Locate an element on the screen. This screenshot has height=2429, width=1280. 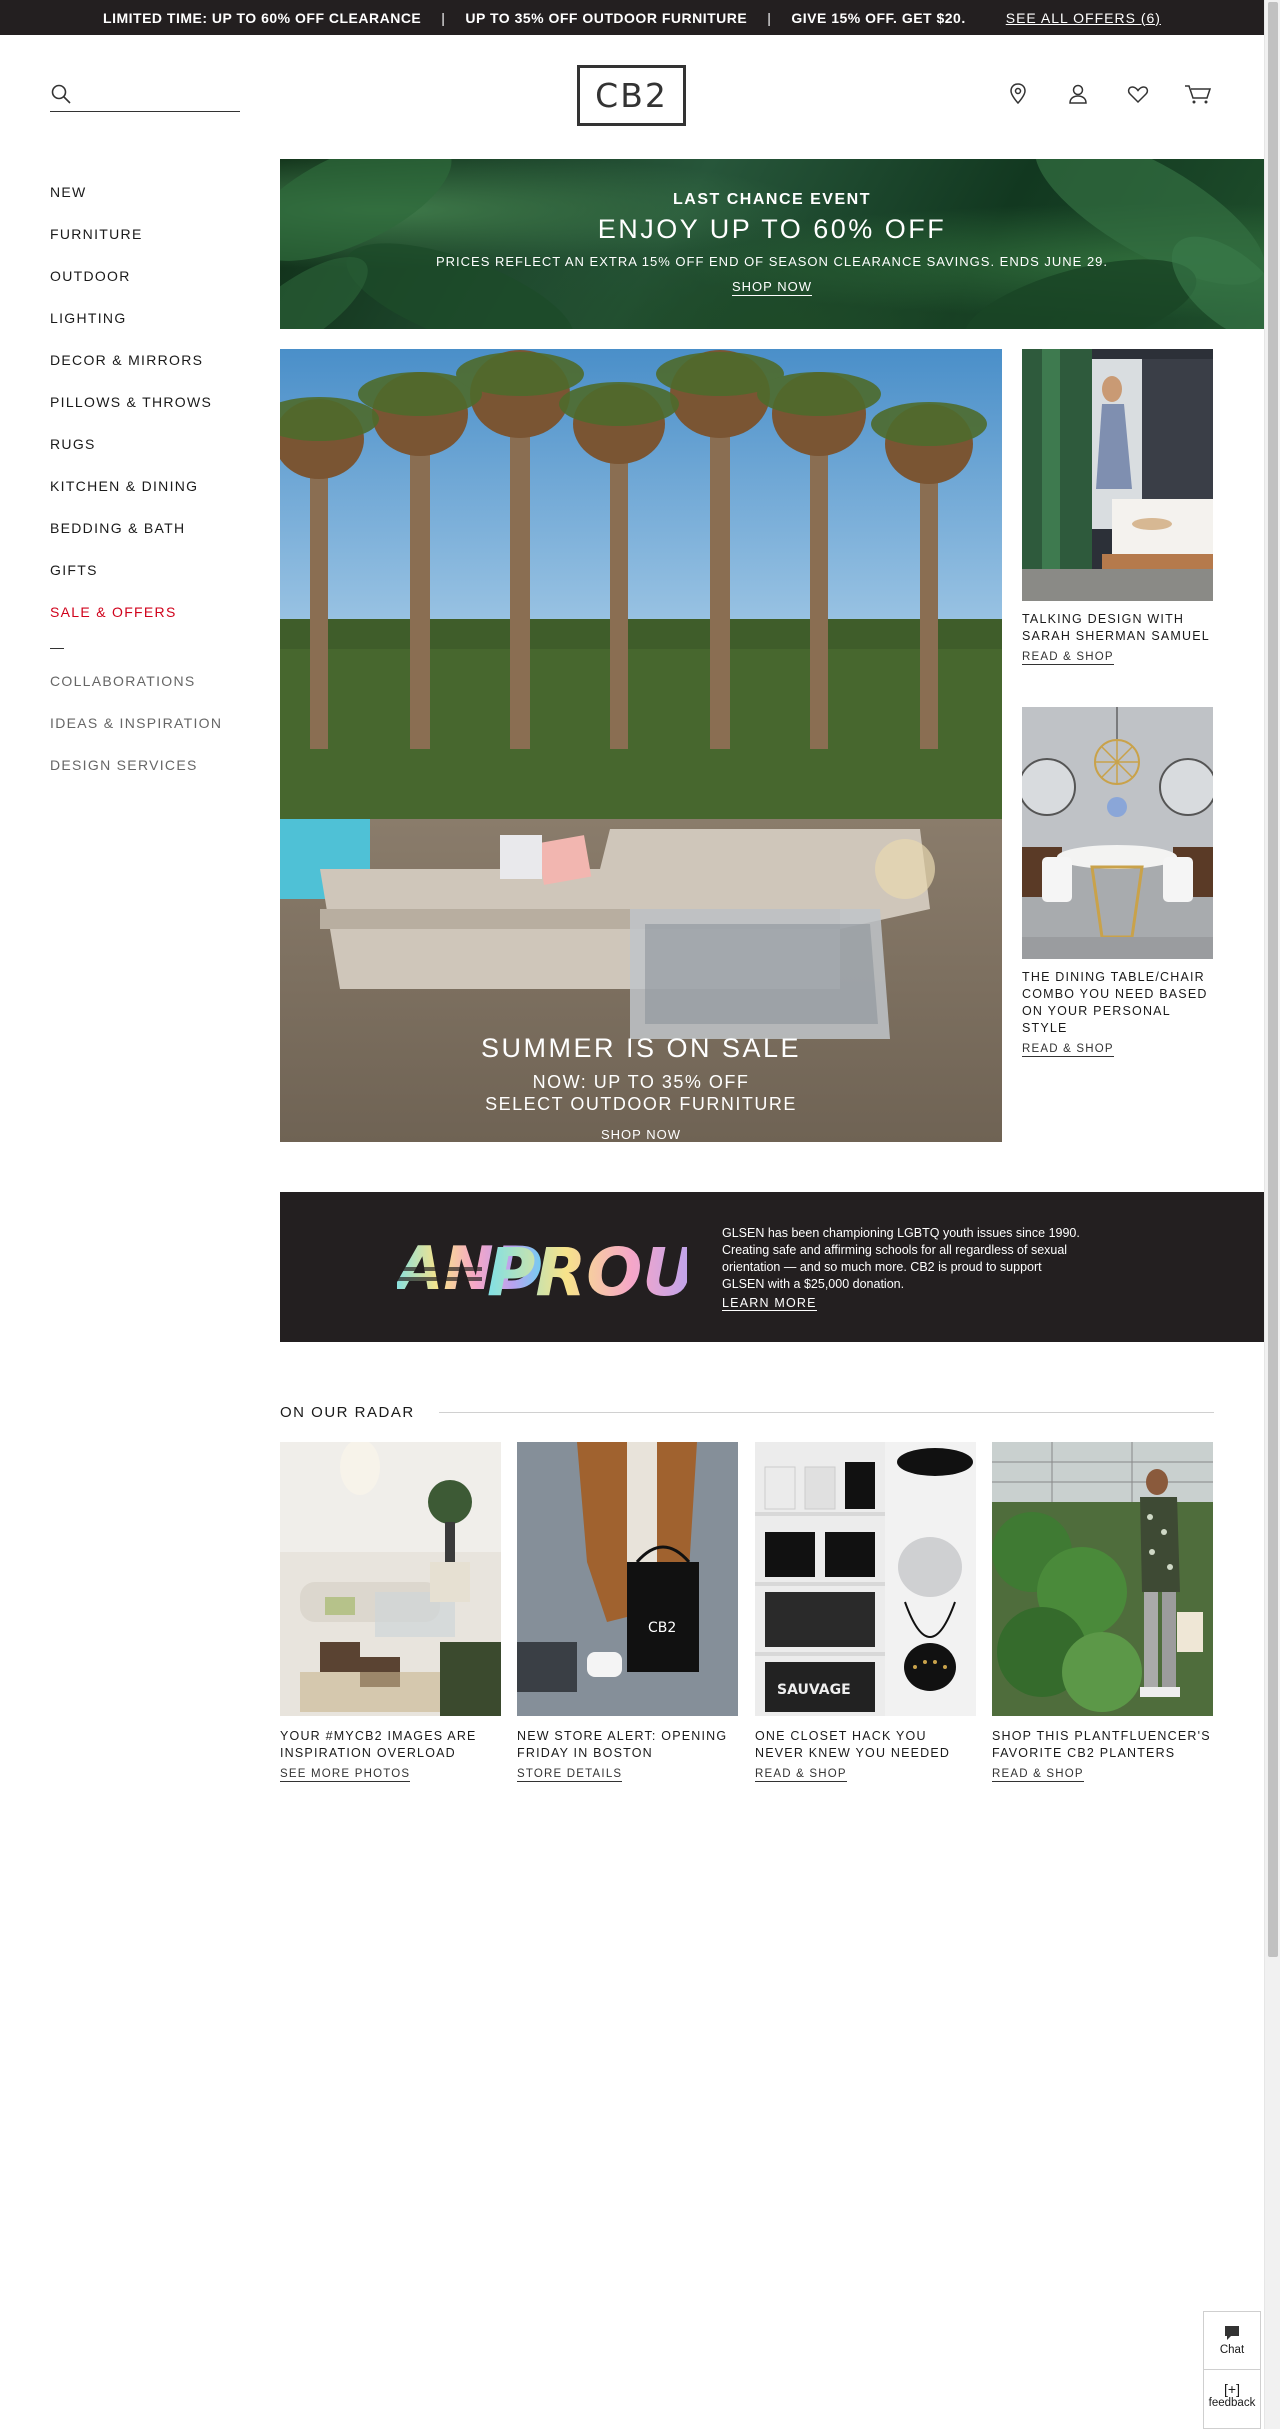
search-box is located at coordinates (145, 97).